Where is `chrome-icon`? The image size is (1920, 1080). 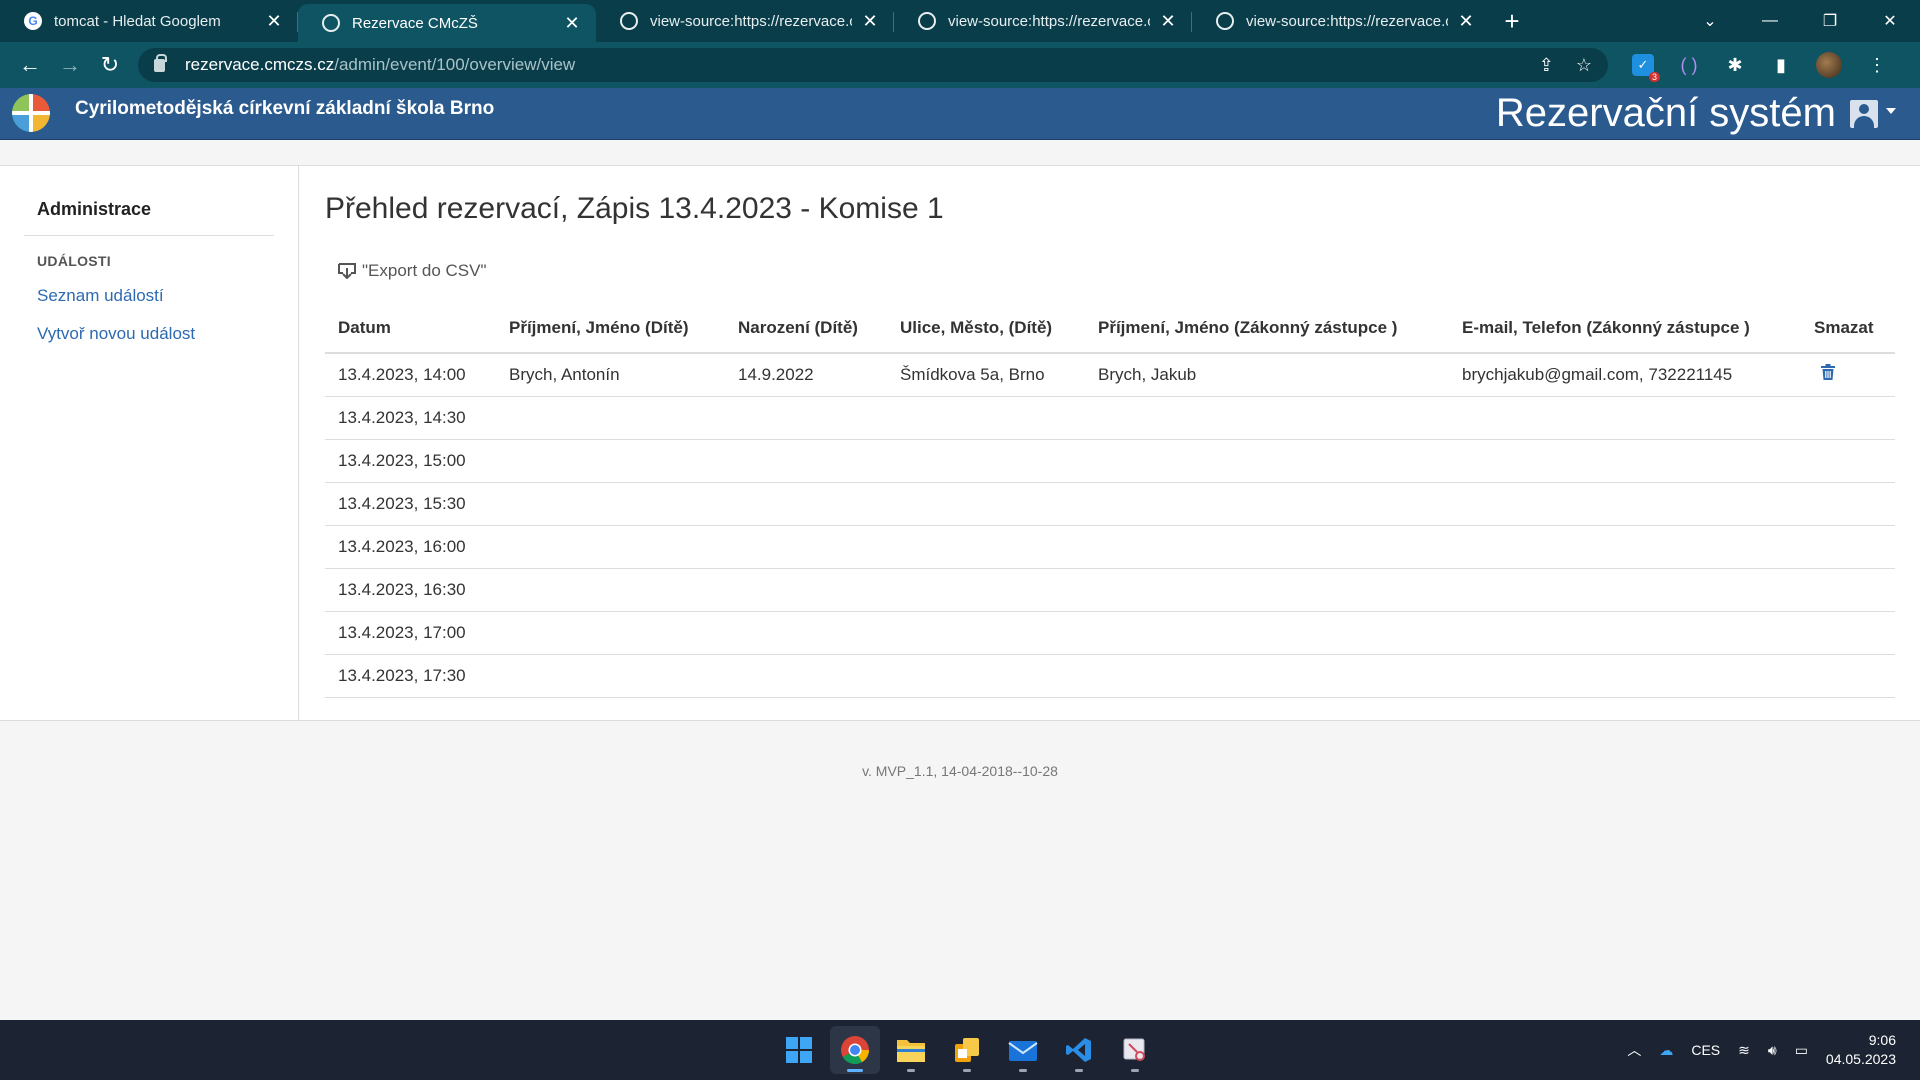
chrome-icon is located at coordinates (855, 1050).